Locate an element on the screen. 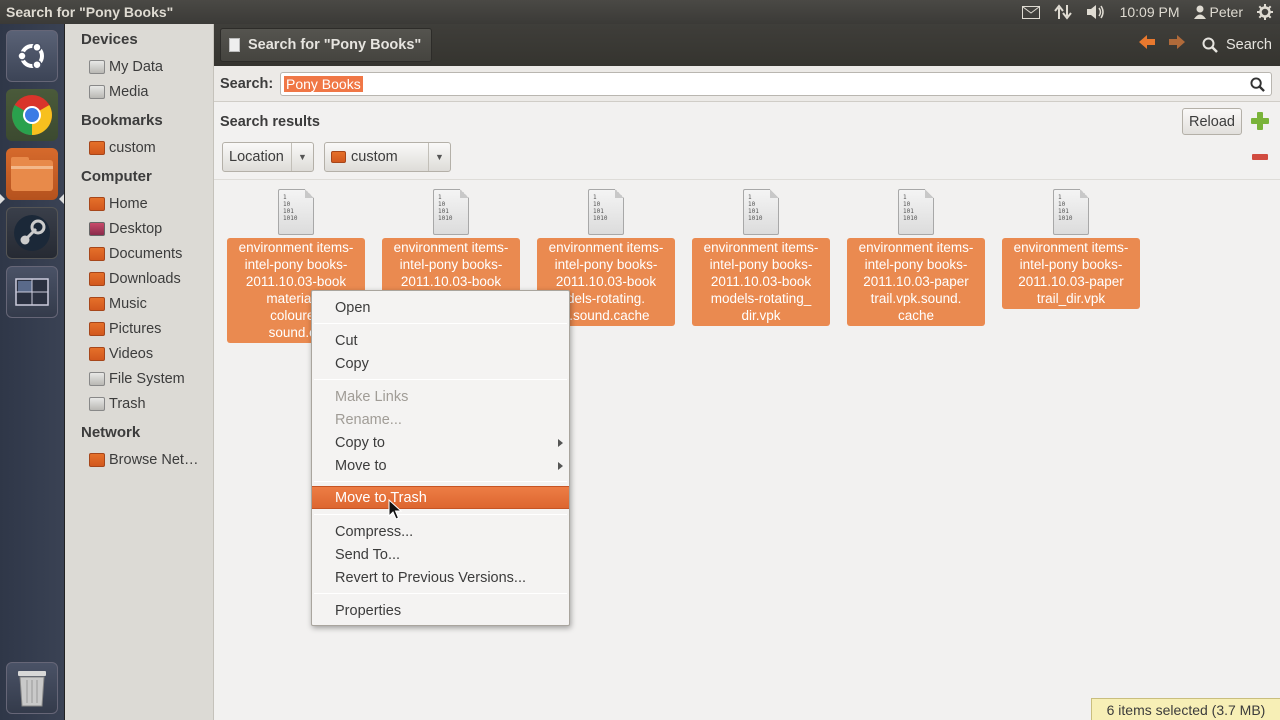 The height and width of the screenshot is (720, 1280). menu-item-copy-to: Copy to is located at coordinates (440, 442).